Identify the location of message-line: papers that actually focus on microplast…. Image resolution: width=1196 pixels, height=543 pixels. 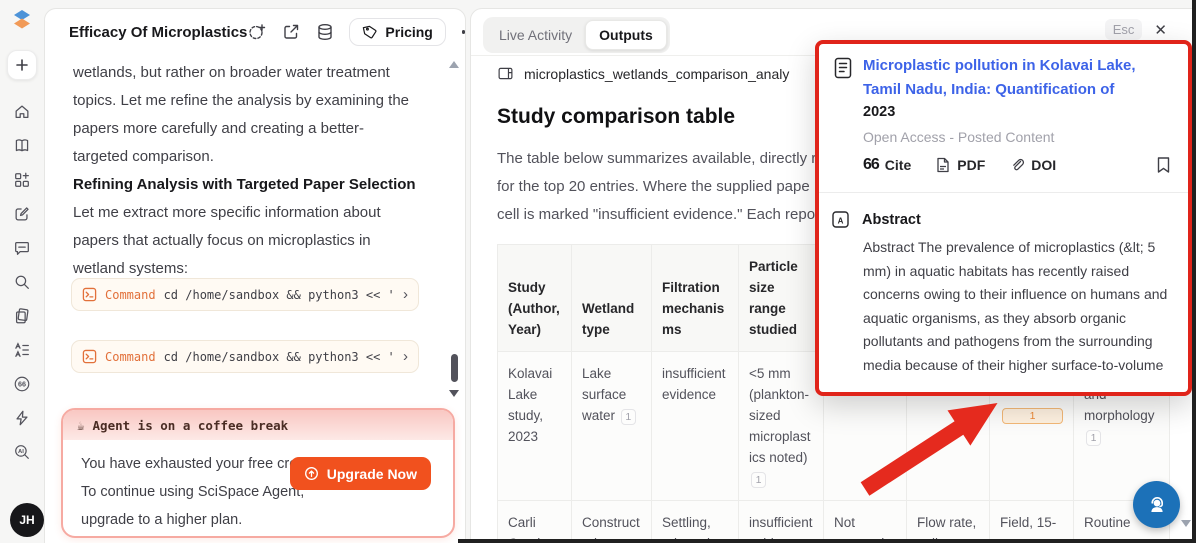
(222, 240).